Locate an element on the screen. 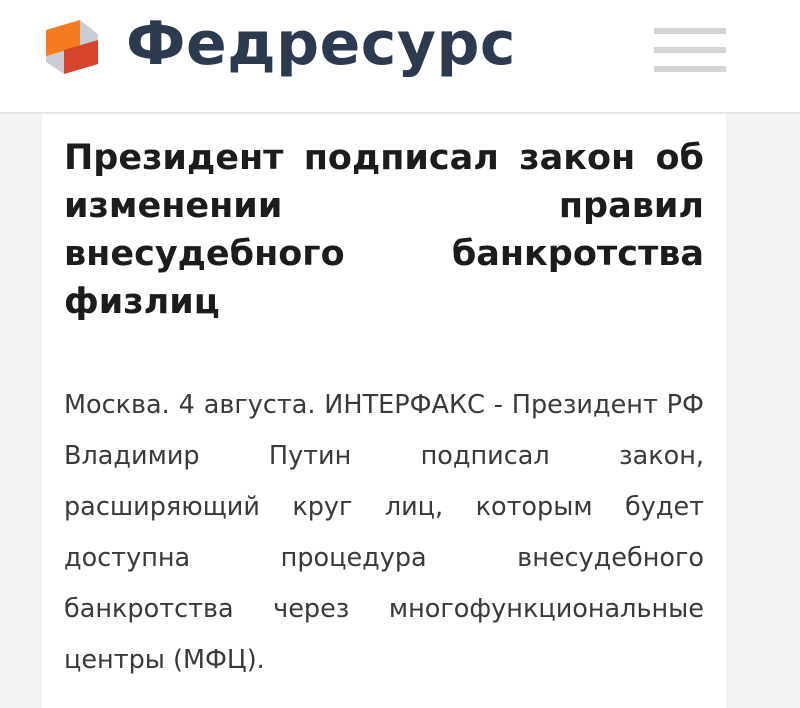  fedresurs-logo-icon is located at coordinates (72, 48).